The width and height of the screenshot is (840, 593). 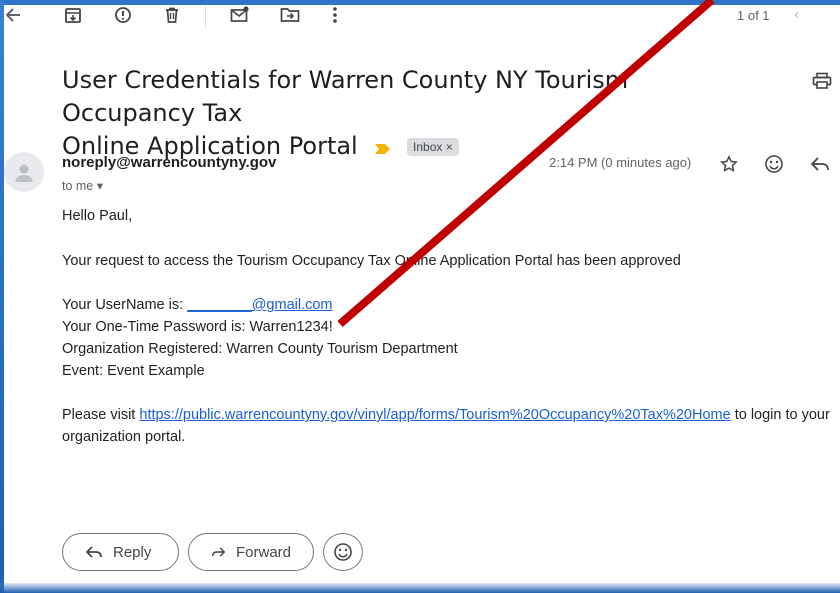 I want to click on forward-button: Forward, so click(x=251, y=552).